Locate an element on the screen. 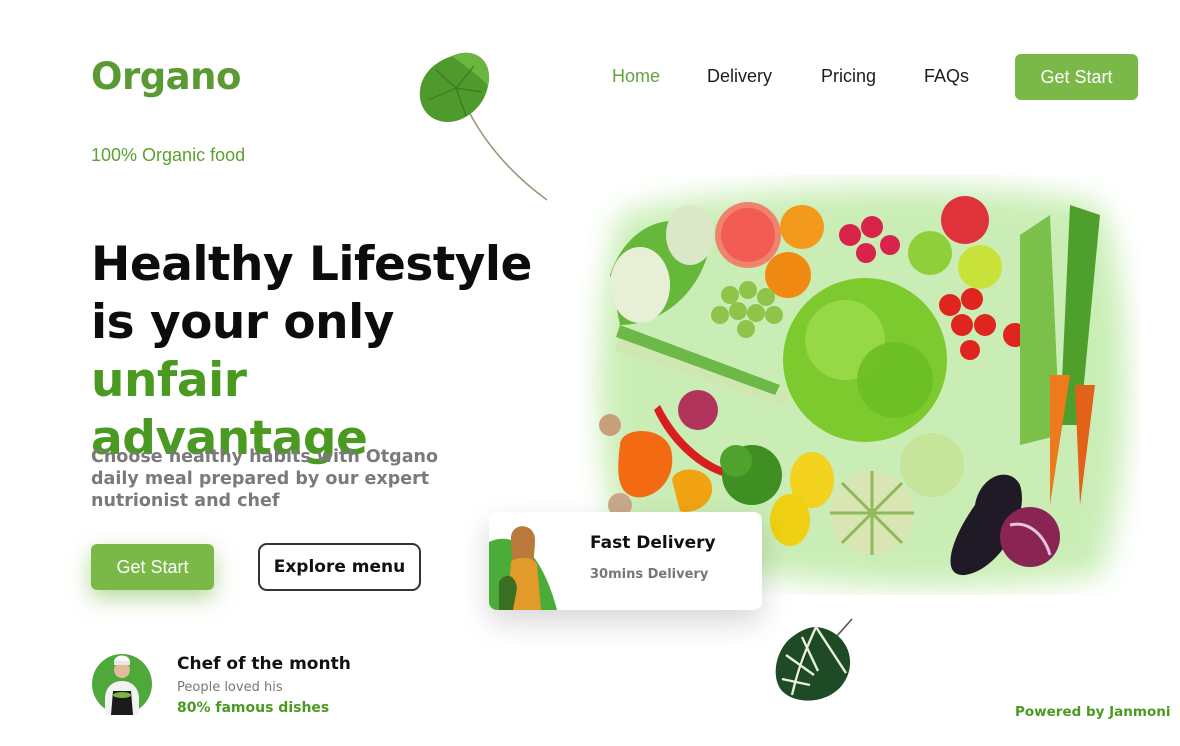  monstera-leaf-icon is located at coordinates (814, 659).